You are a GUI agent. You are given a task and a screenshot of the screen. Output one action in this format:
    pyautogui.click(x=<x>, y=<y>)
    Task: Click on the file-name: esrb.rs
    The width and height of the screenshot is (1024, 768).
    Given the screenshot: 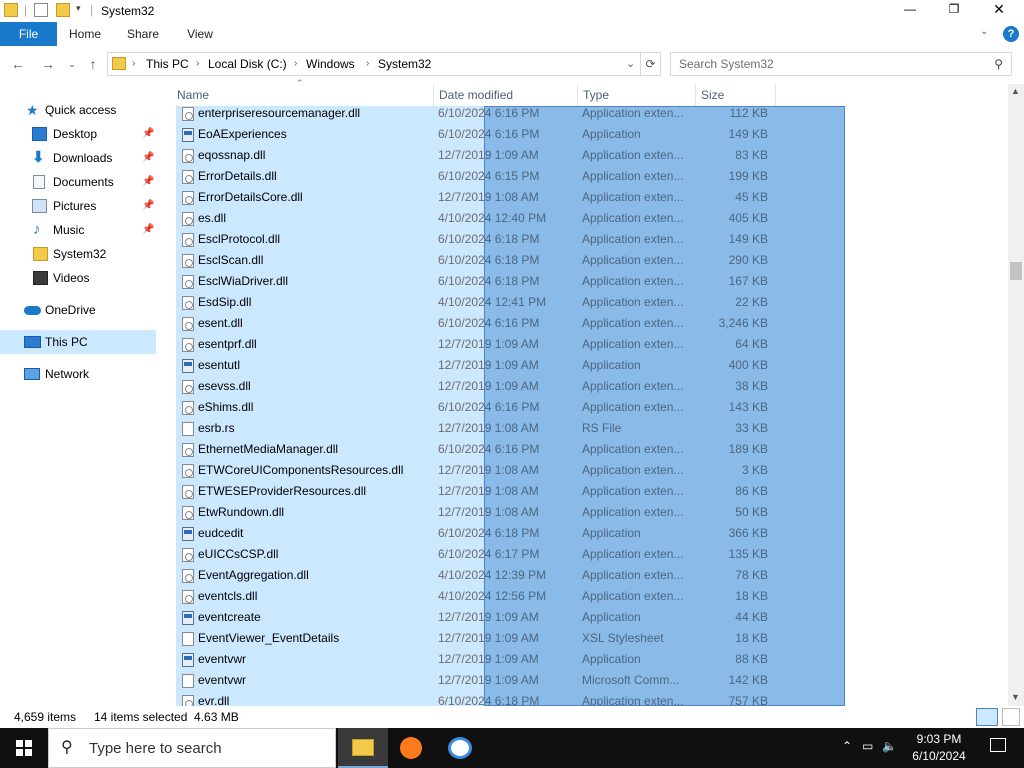 What is the action you would take?
    pyautogui.click(x=216, y=428)
    